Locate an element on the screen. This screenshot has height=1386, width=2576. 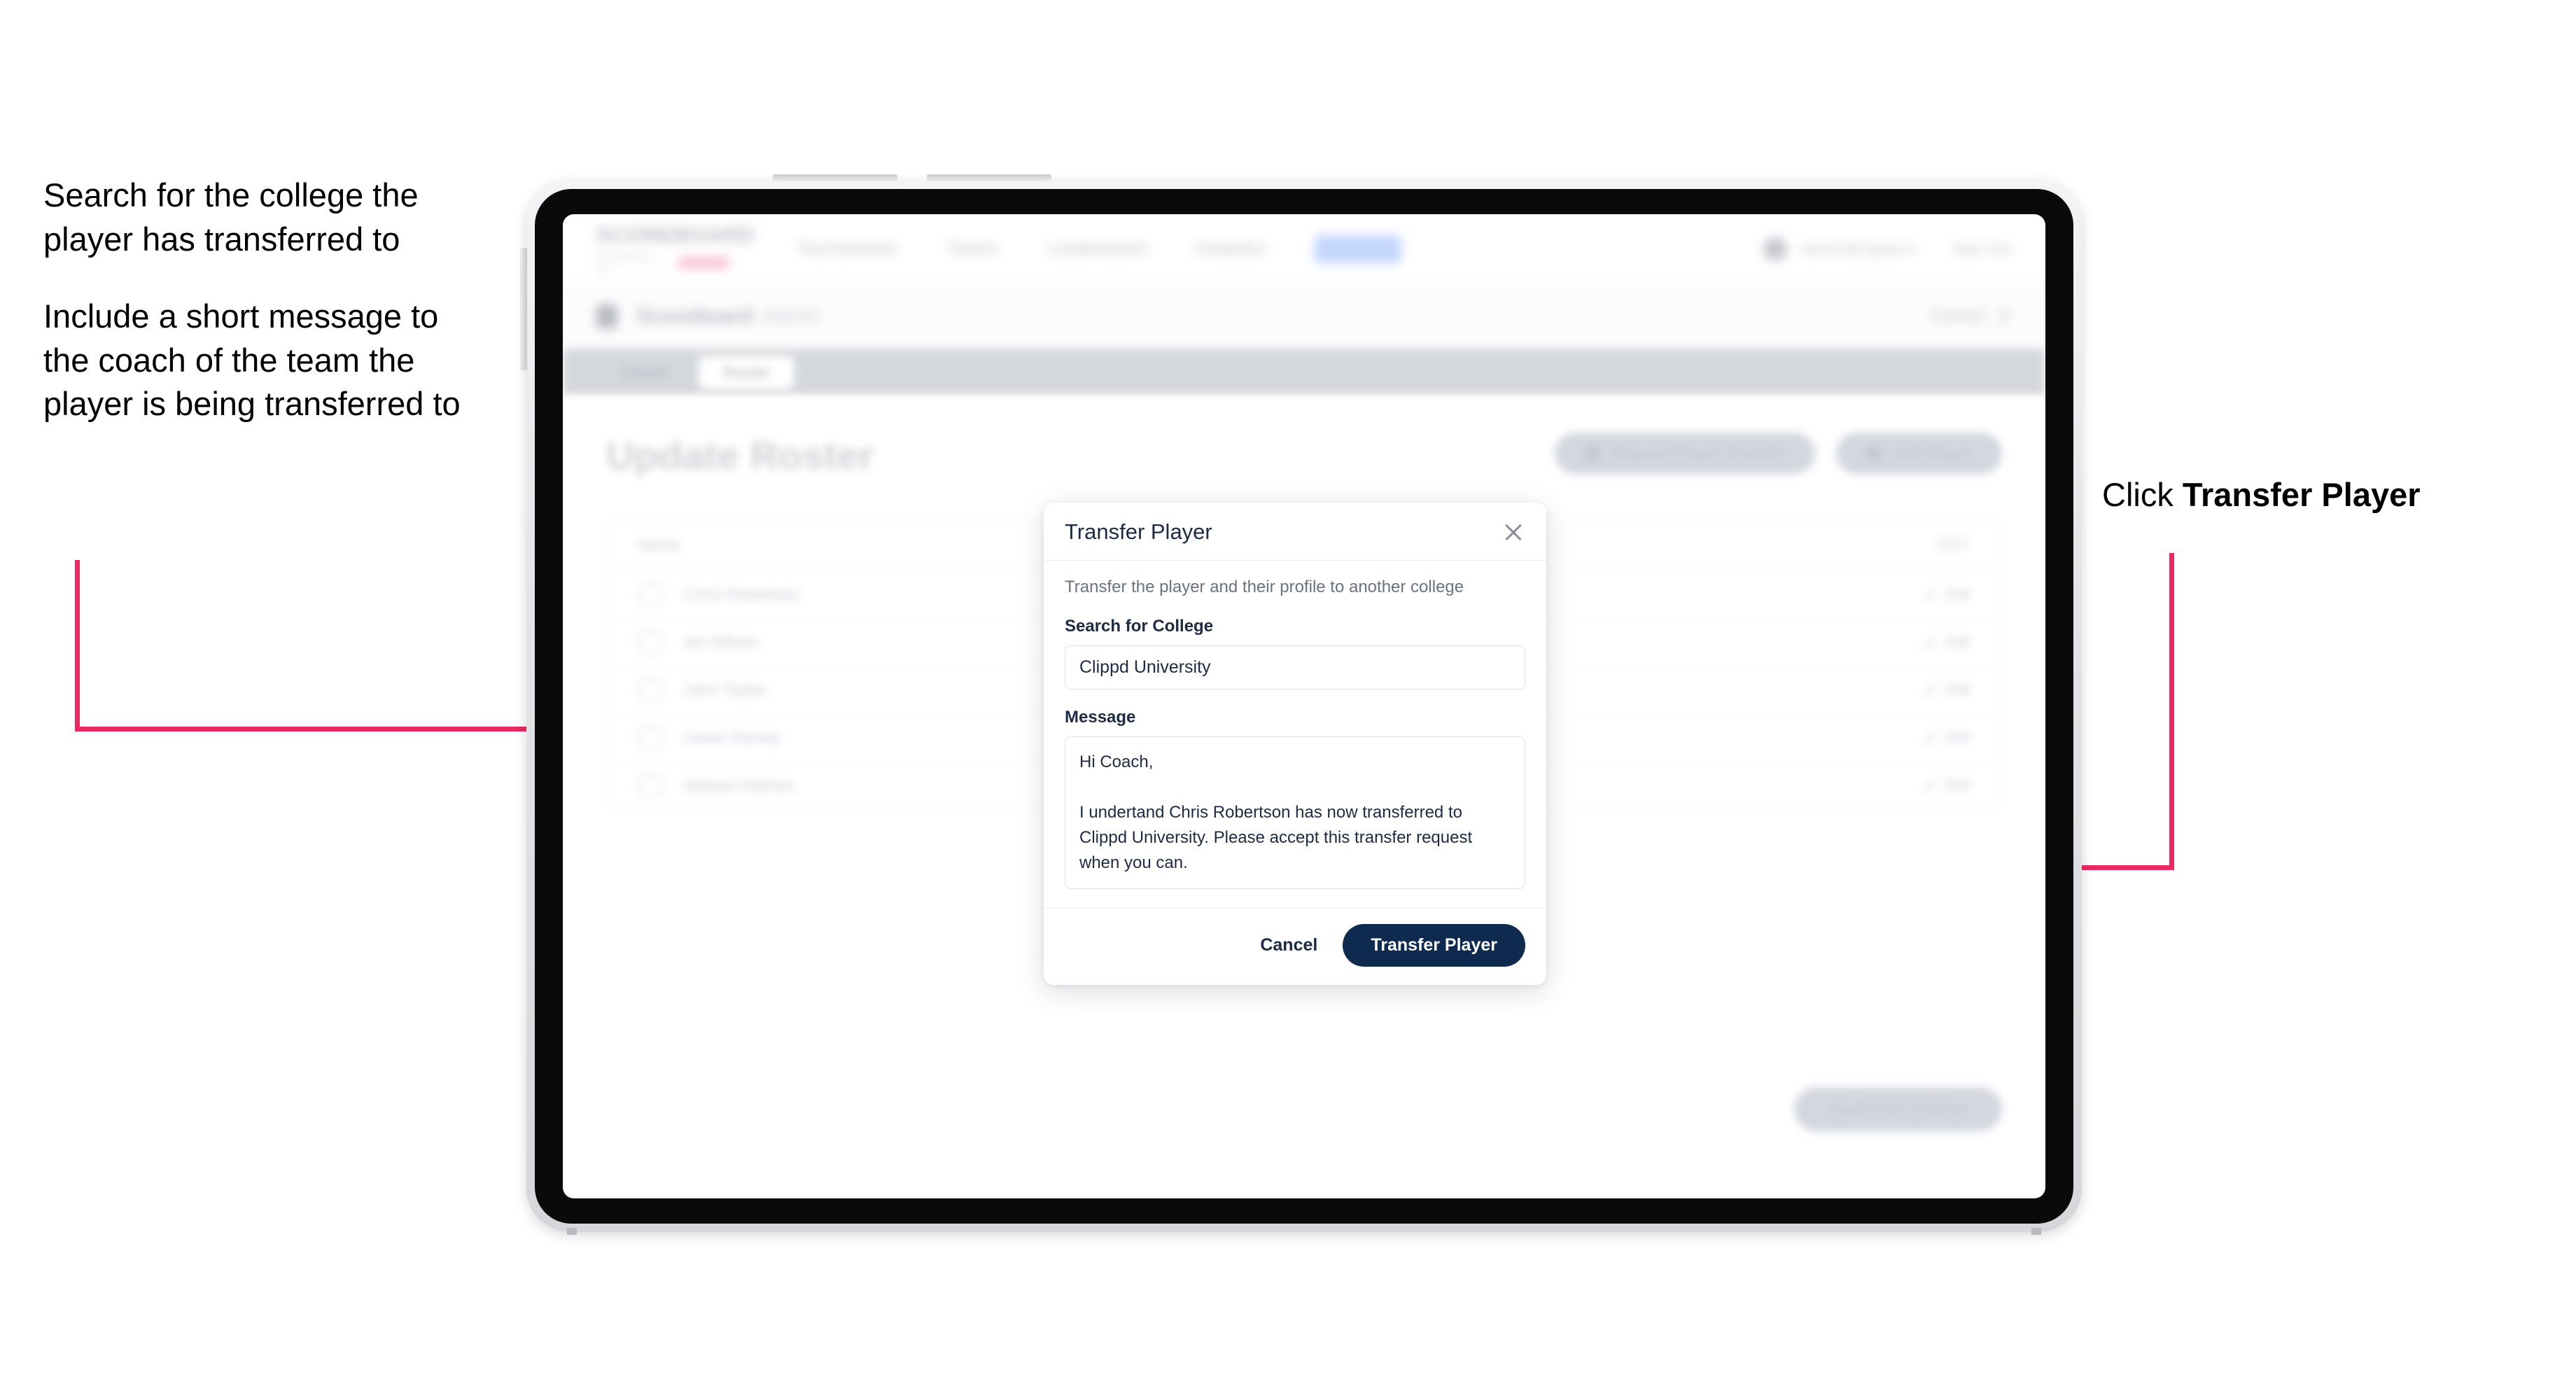
college-field-label: Search for College is located at coordinates (1139, 626).